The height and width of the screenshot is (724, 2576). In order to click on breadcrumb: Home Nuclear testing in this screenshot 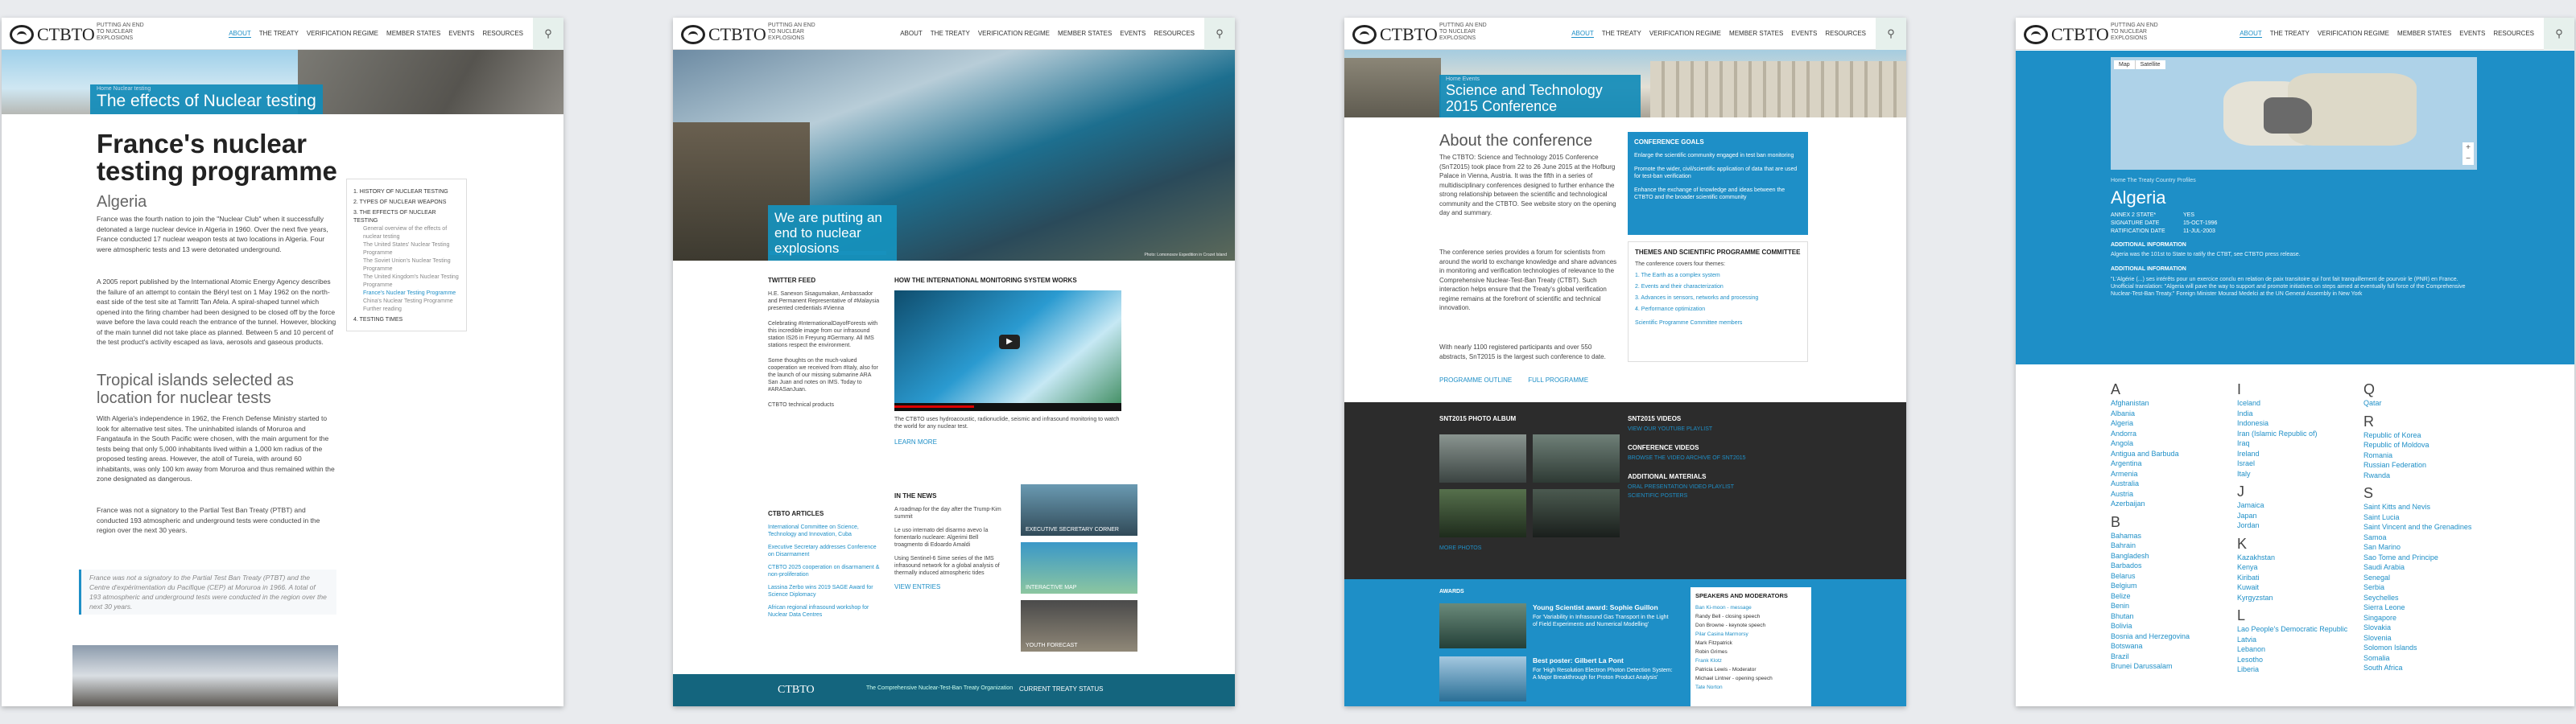, I will do `click(206, 89)`.